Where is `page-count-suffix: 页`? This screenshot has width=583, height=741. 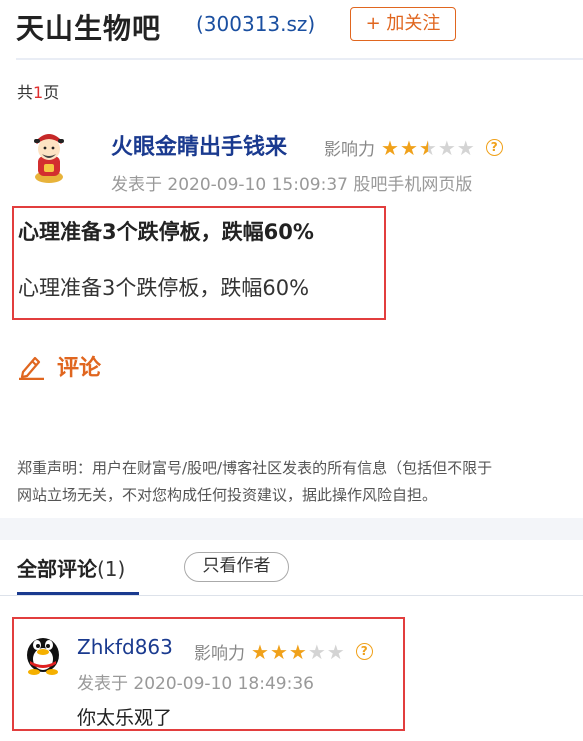 page-count-suffix: 页 is located at coordinates (51, 92).